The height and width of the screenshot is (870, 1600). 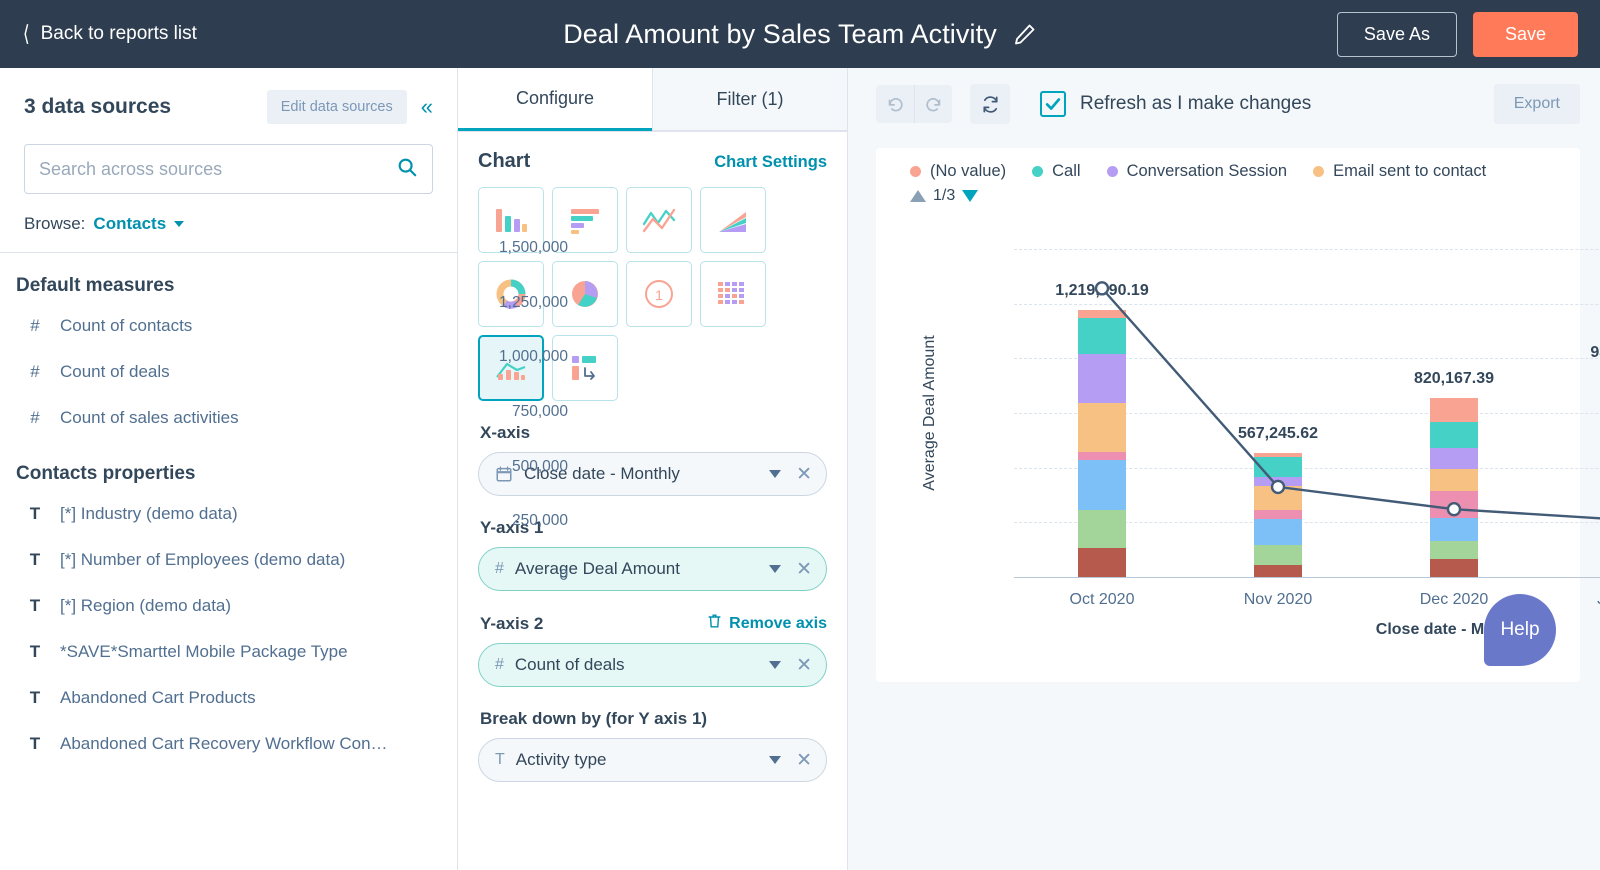 I want to click on list-item-label: [*] Number of Employees (demo data), so click(x=203, y=559).